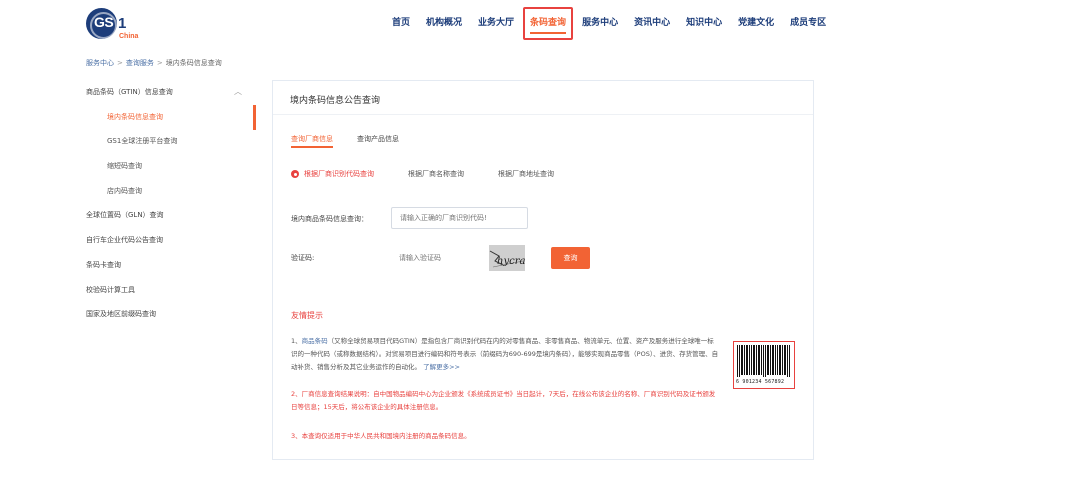  What do you see at coordinates (238, 92) in the screenshot?
I see `chevron-up-icon: ︿` at bounding box center [238, 92].